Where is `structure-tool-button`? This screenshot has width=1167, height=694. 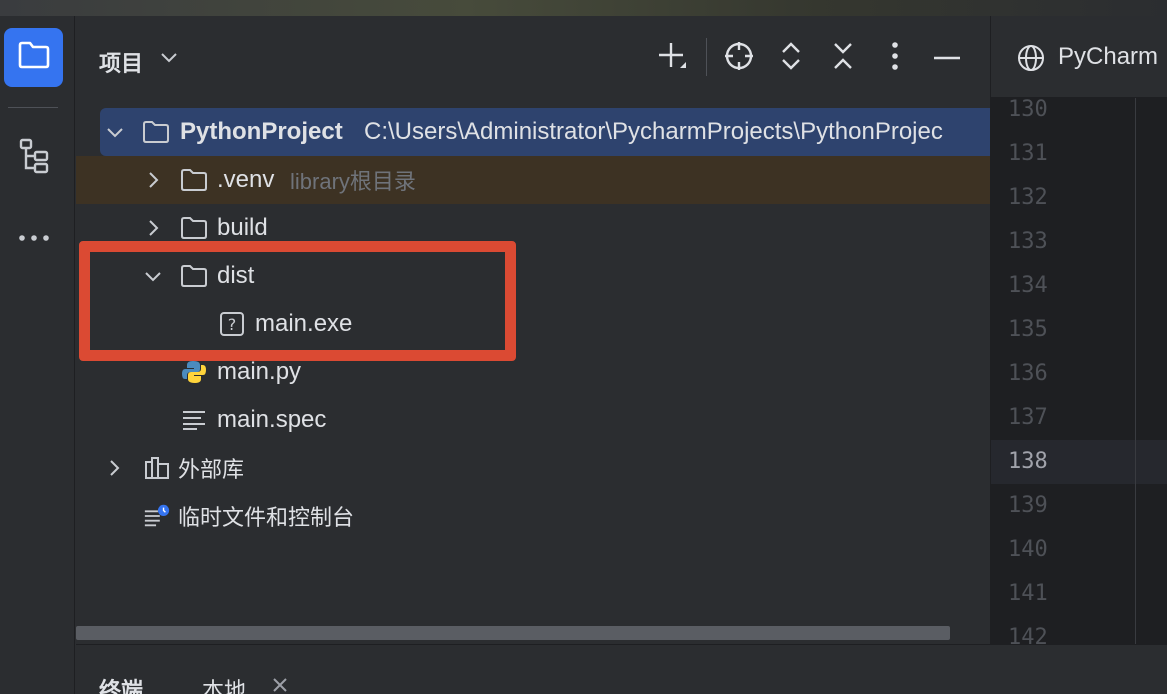
structure-tool-button is located at coordinates (33, 158).